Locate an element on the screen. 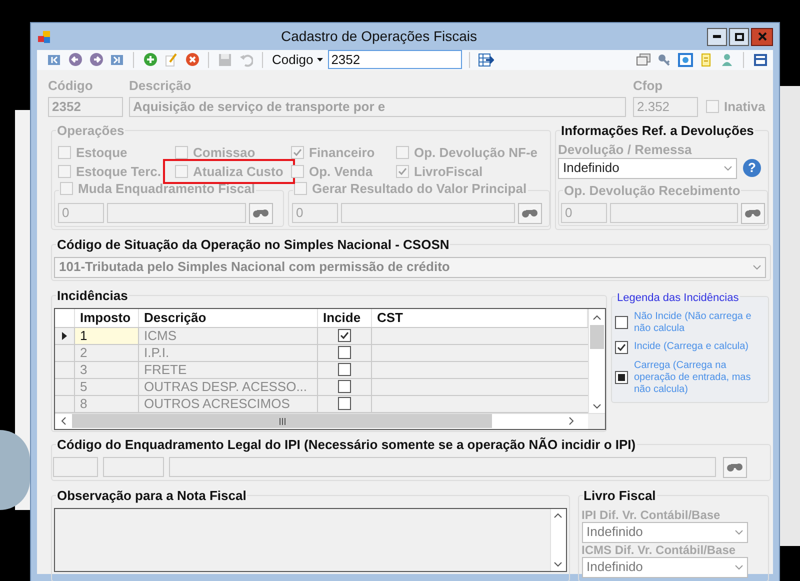 The width and height of the screenshot is (800, 581). scrollbar-thumb is located at coordinates (597, 336).